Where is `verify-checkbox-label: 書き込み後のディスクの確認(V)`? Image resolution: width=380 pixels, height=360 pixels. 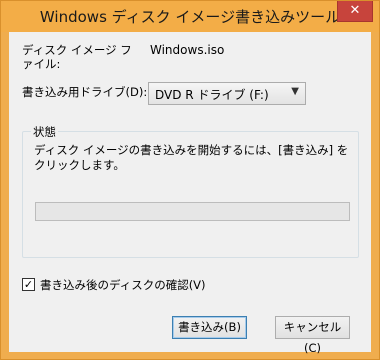
verify-checkbox-label: 書き込み後のディスクの確認(V) is located at coordinates (123, 285).